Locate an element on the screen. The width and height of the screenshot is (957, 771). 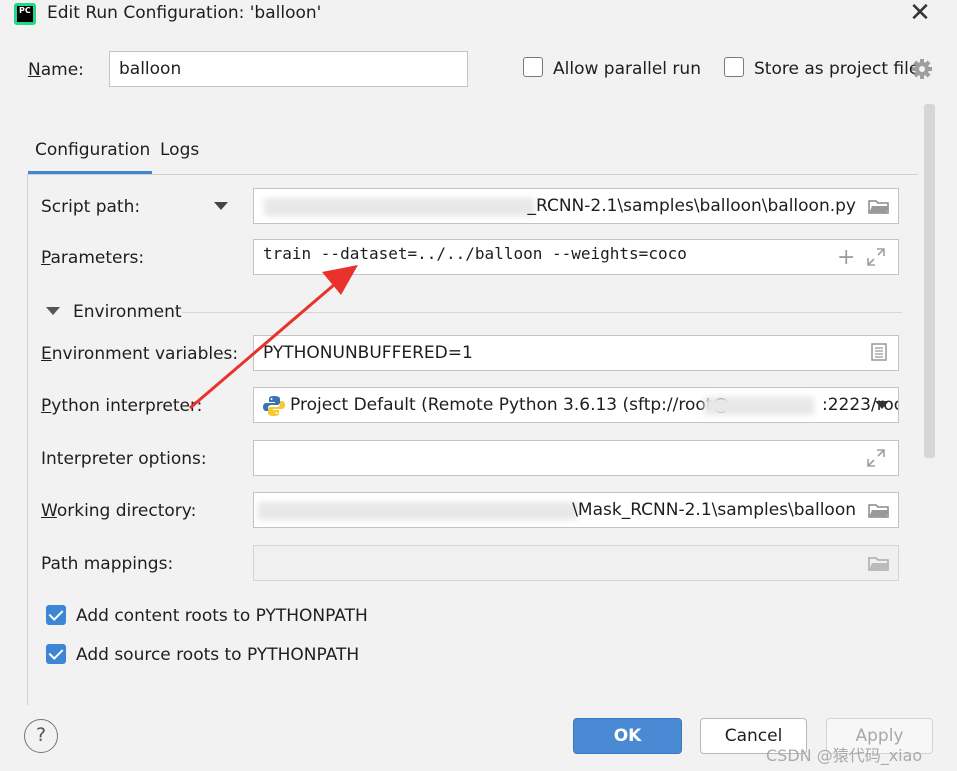
help-button: ? is located at coordinates (41, 736).